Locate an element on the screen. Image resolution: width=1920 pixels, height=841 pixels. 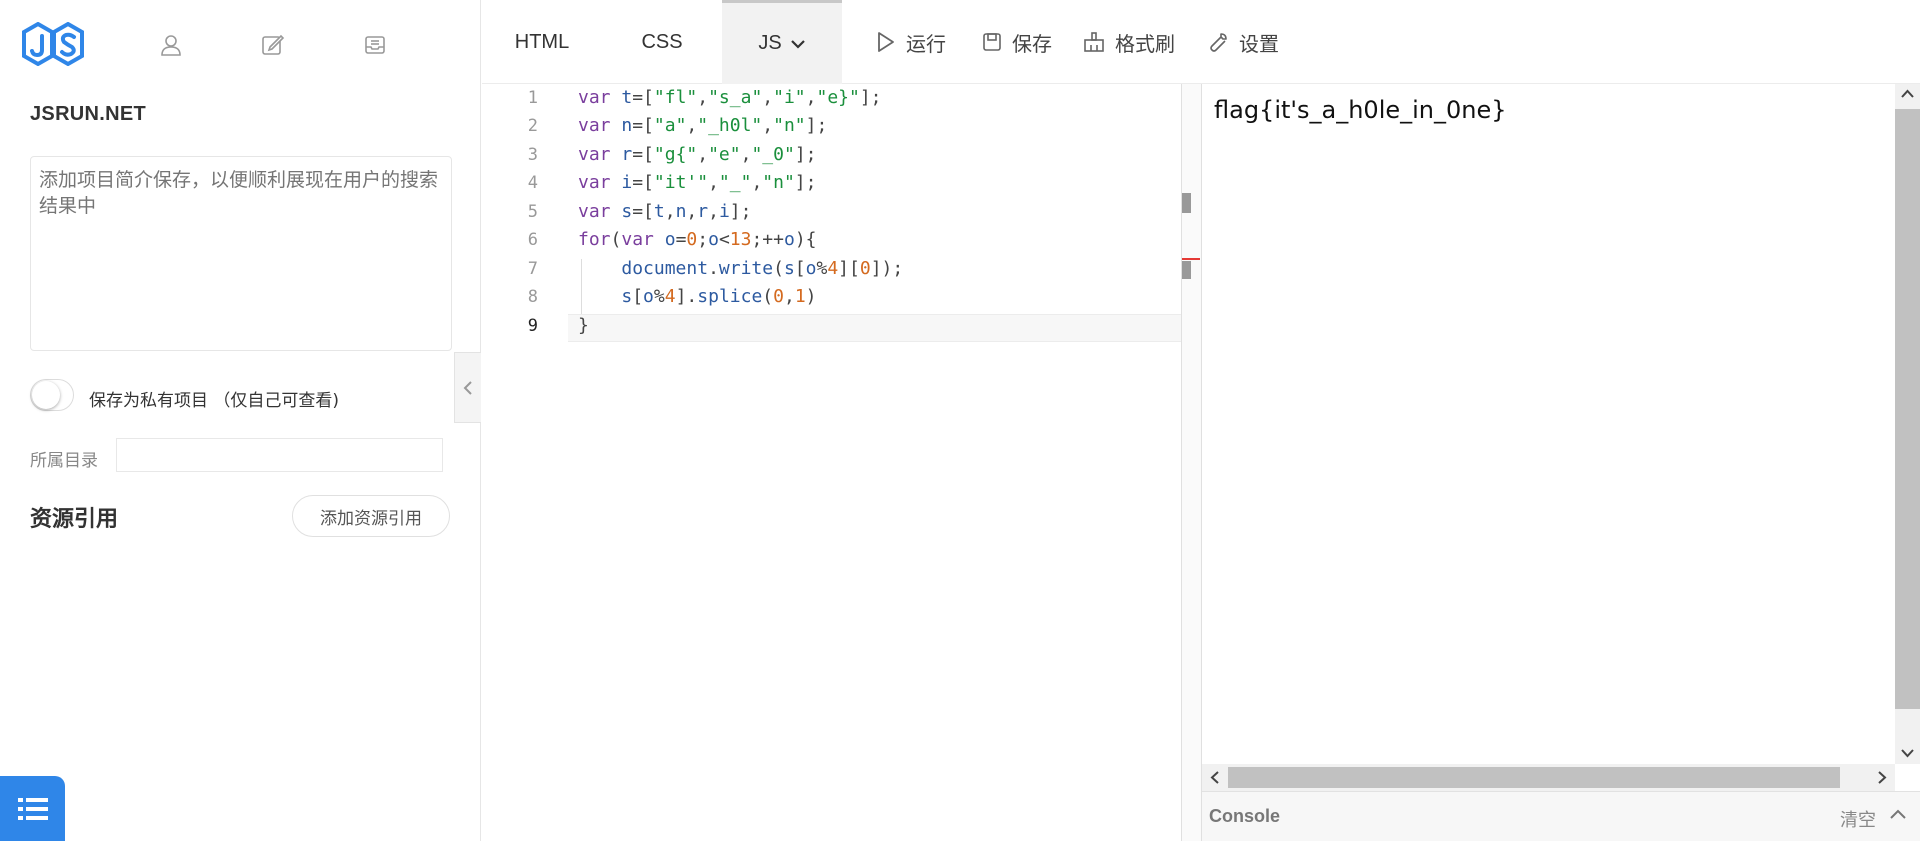
chevron-up-icon is located at coordinates (1898, 814).